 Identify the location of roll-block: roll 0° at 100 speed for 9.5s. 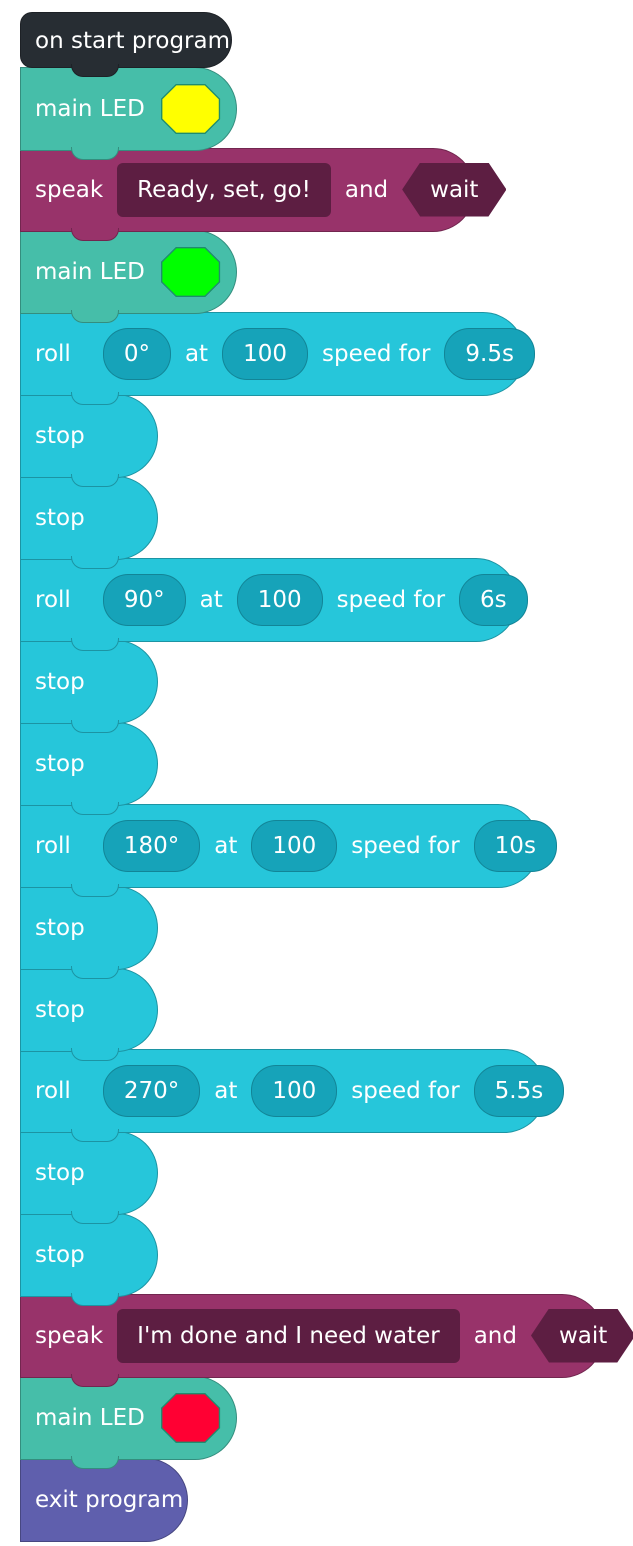
(277, 358).